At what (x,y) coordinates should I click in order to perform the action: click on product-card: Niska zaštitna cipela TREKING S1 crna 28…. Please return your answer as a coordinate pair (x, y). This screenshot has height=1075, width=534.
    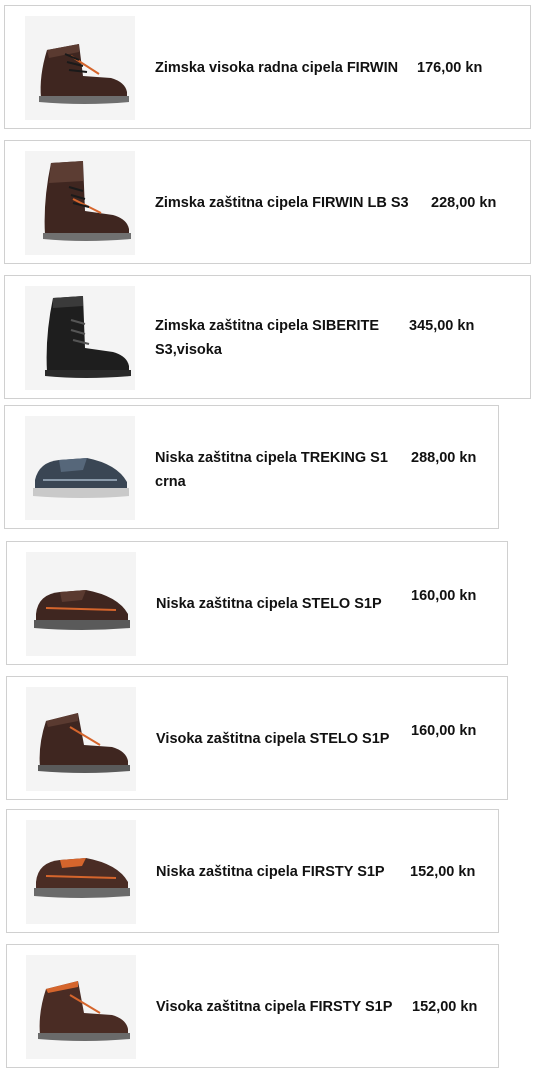
    Looking at the image, I should click on (251, 467).